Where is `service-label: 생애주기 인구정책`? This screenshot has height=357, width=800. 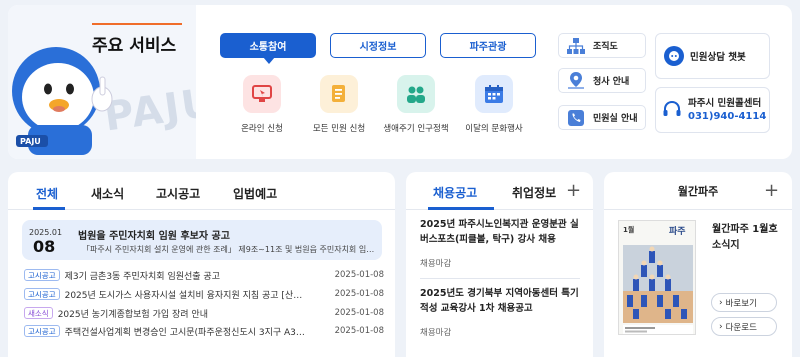
service-label: 생애주기 인구정책 is located at coordinates (416, 129).